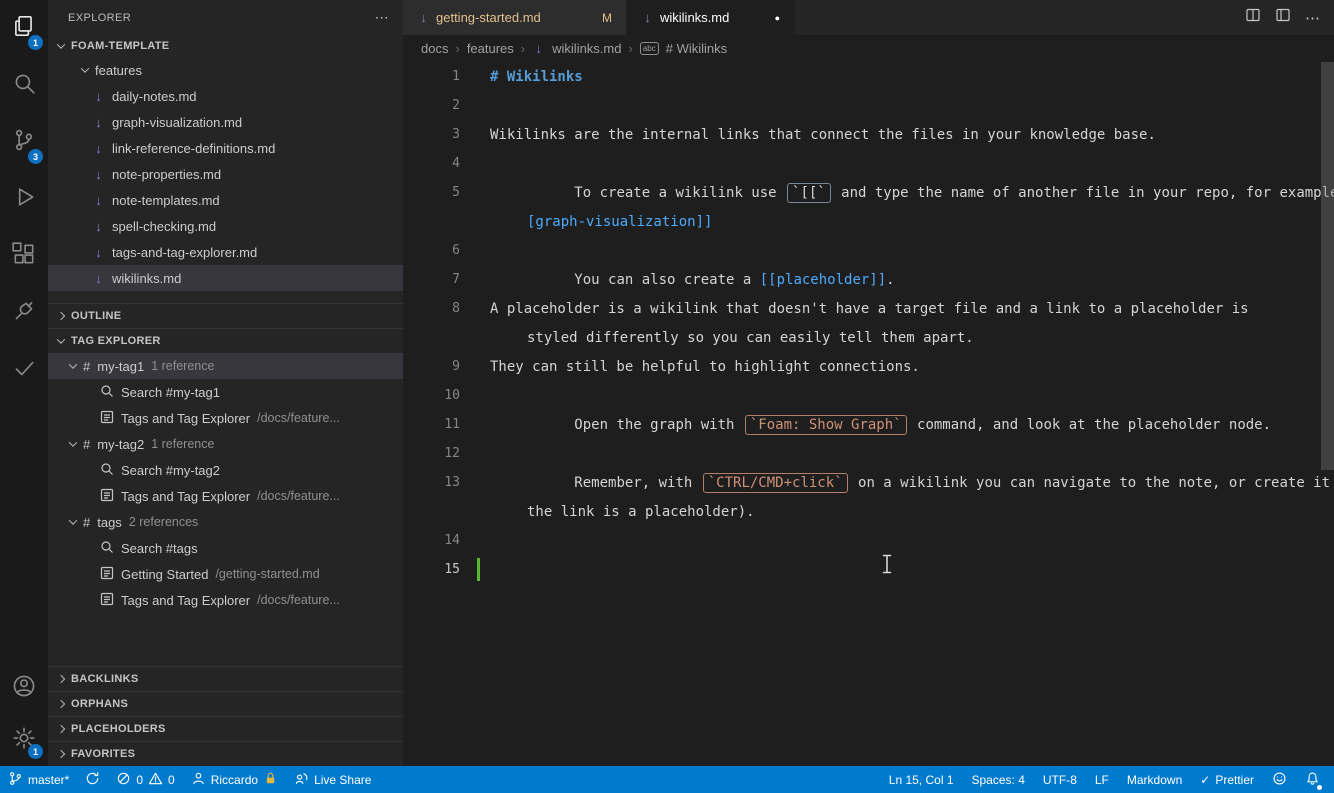 This screenshot has height=793, width=1334. What do you see at coordinates (1154, 780) in the screenshot?
I see `language-mode-status: Markdown` at bounding box center [1154, 780].